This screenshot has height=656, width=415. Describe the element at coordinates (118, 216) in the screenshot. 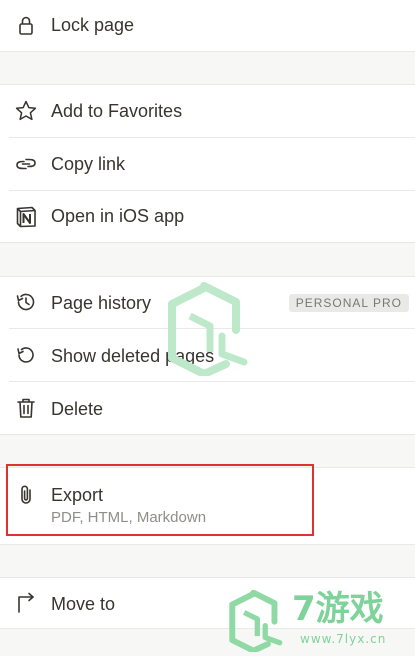

I see `menu-item-label: Open in iOS app` at that location.